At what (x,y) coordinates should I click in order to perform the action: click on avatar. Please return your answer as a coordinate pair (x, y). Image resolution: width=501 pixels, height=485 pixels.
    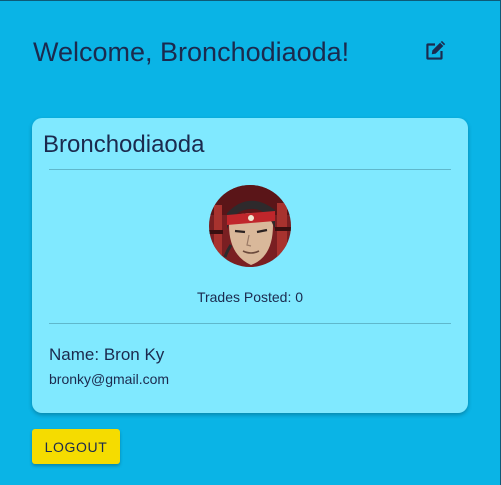
    Looking at the image, I should click on (250, 226).